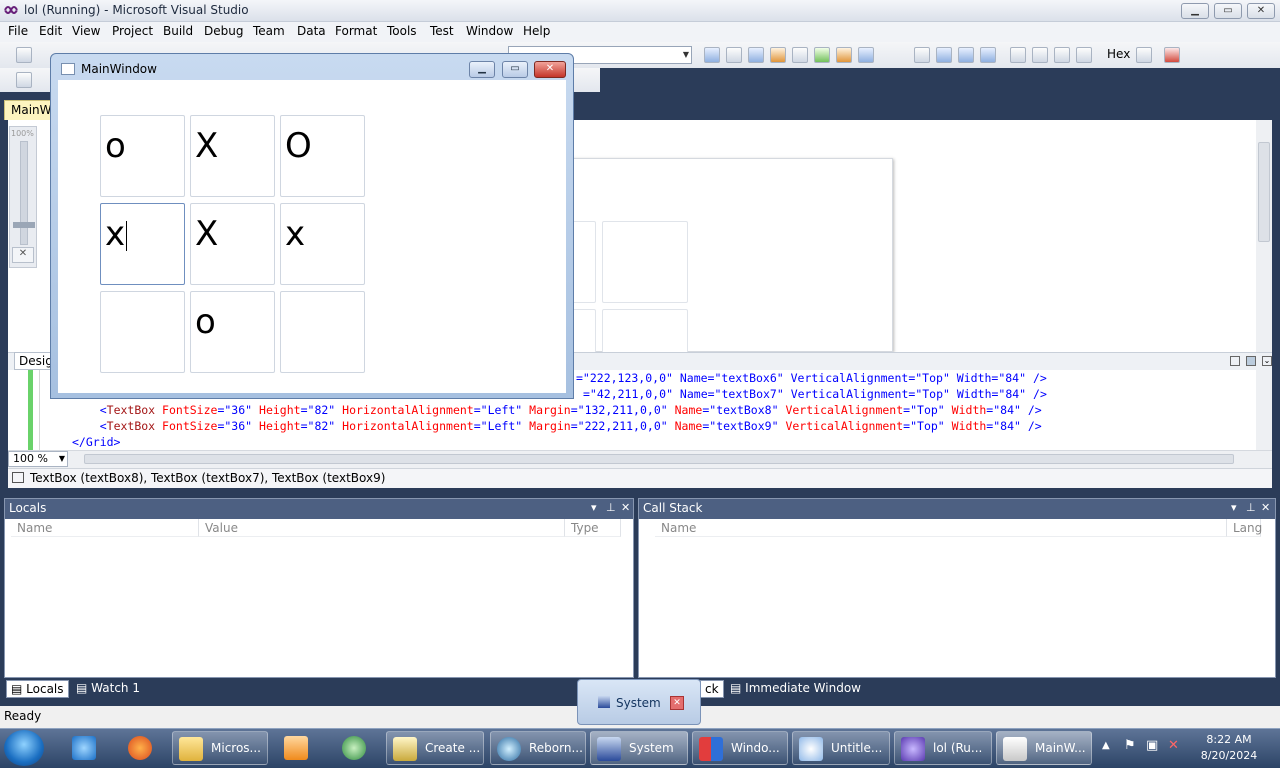 This screenshot has height=768, width=1280. I want to click on app-close-button: ✕, so click(550, 69).